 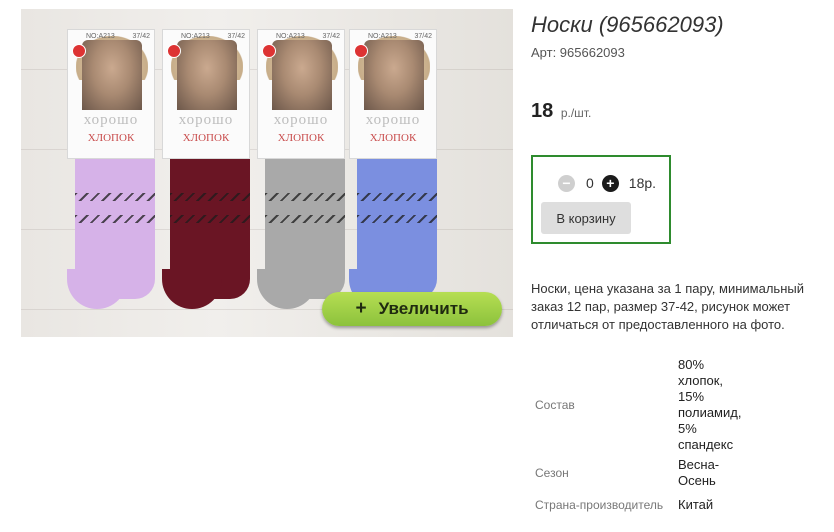 I want to click on zoom-label: Увеличить, so click(x=423, y=308).